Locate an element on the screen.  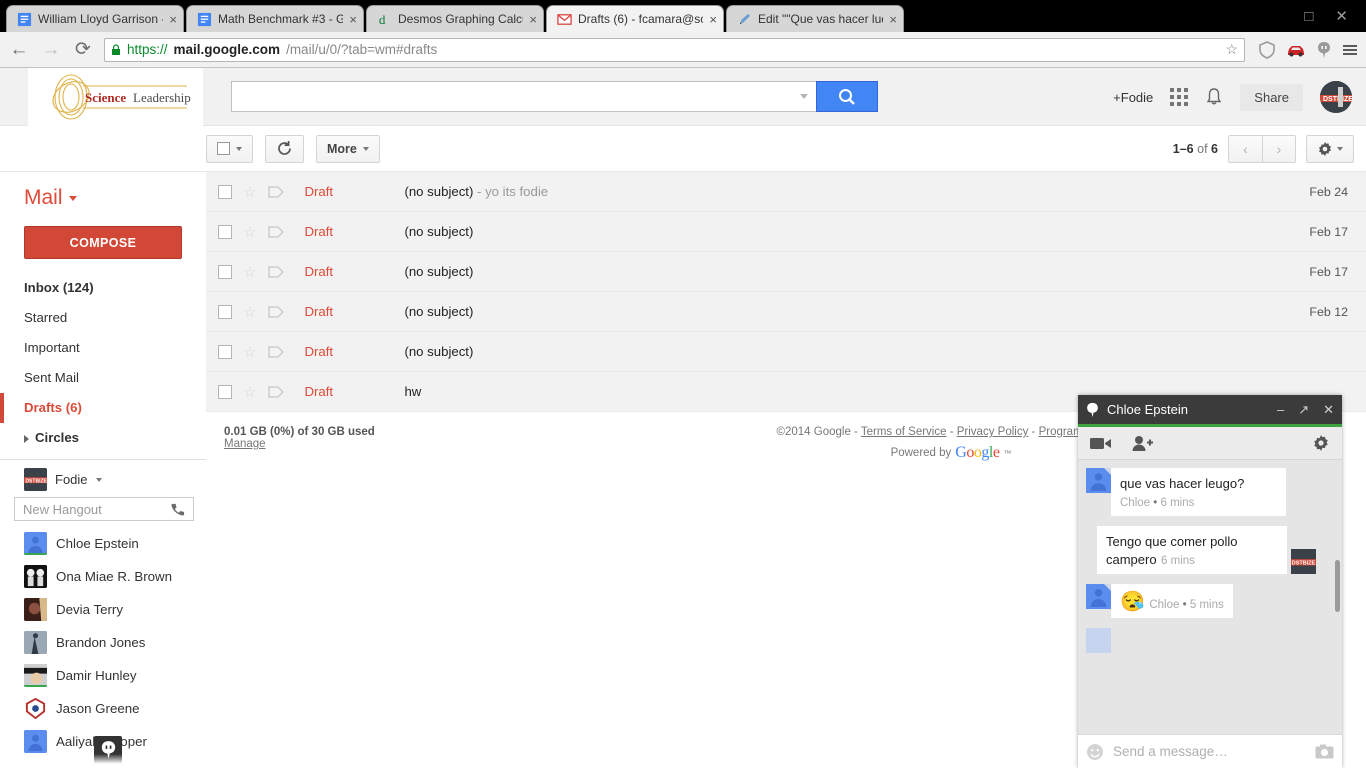
refresh-button is located at coordinates (284, 148).